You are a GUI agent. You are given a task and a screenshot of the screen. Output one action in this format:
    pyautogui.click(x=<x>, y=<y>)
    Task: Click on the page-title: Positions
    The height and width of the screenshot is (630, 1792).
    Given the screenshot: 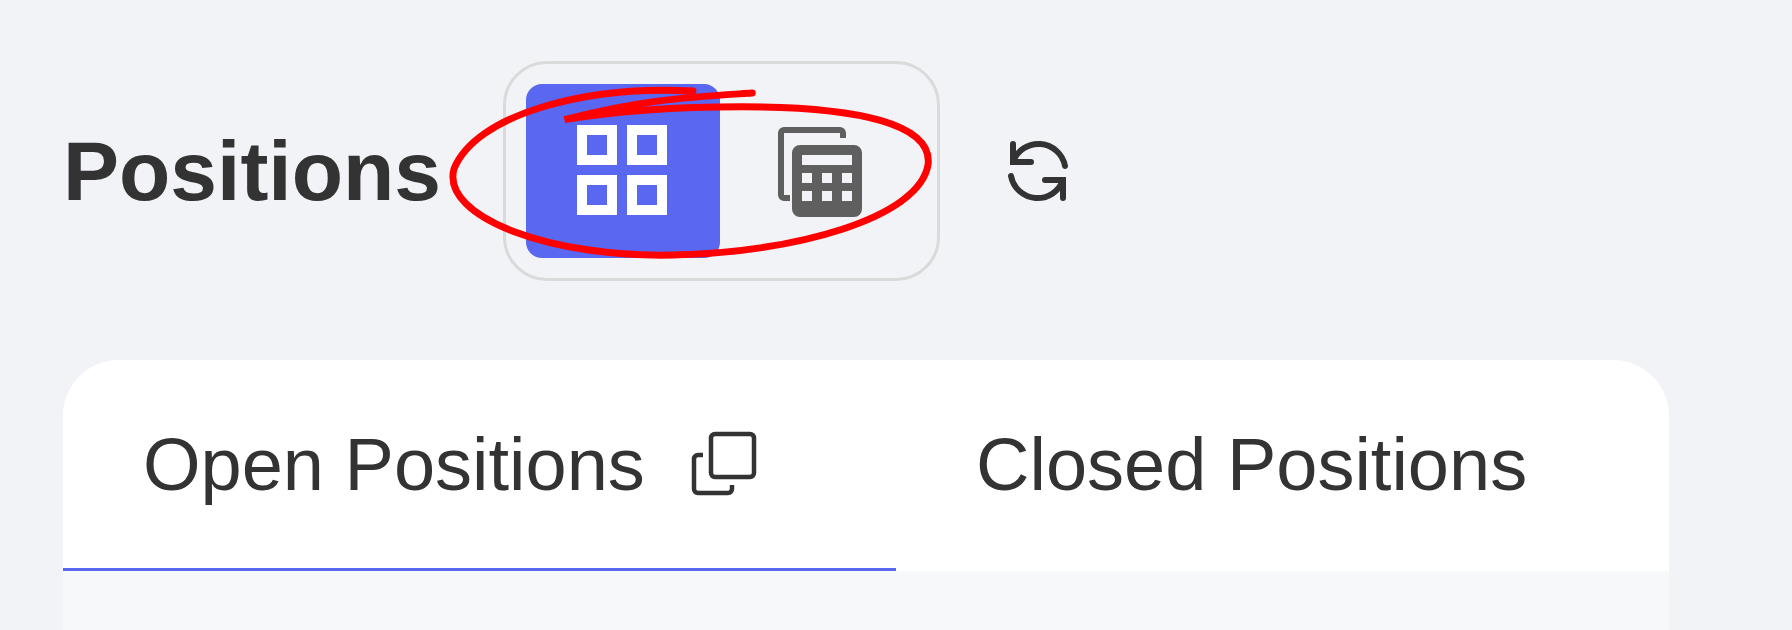 What is the action you would take?
    pyautogui.click(x=252, y=171)
    